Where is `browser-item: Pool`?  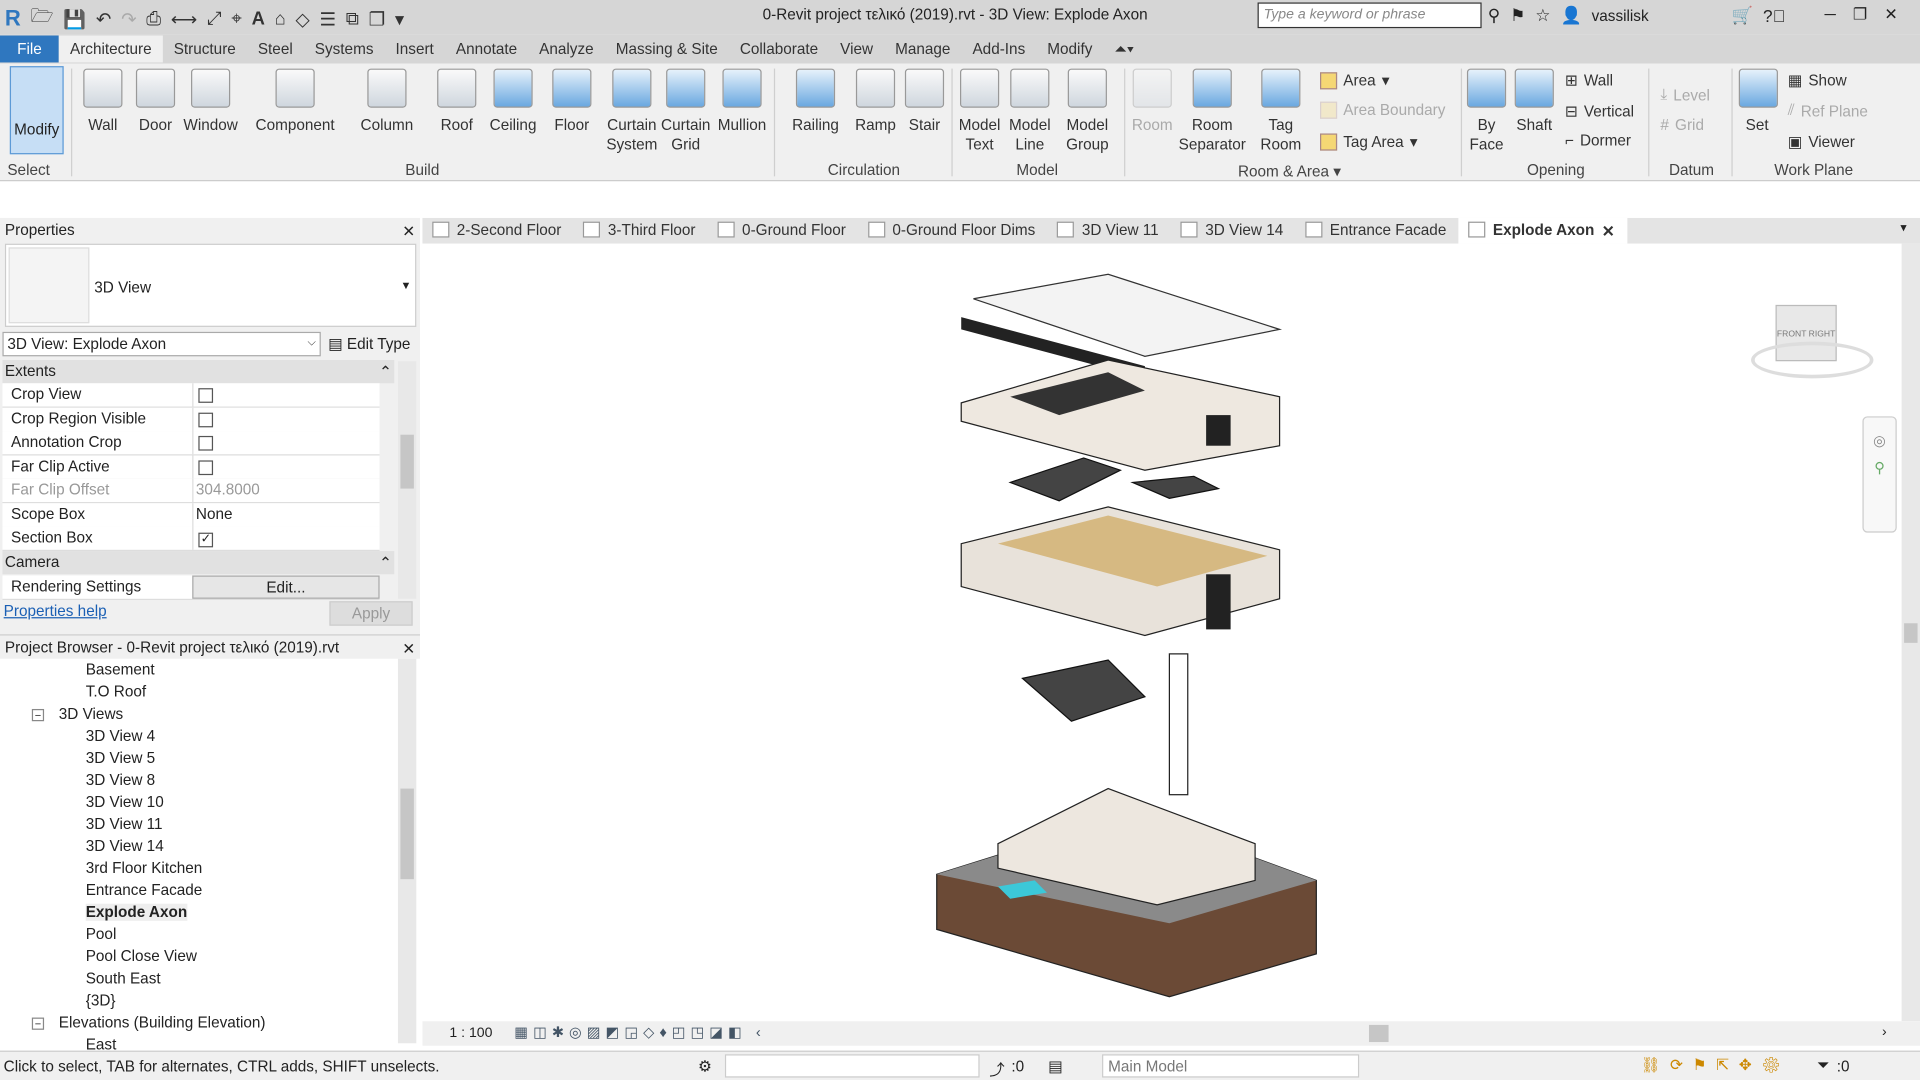
browser-item: Pool is located at coordinates (101, 934).